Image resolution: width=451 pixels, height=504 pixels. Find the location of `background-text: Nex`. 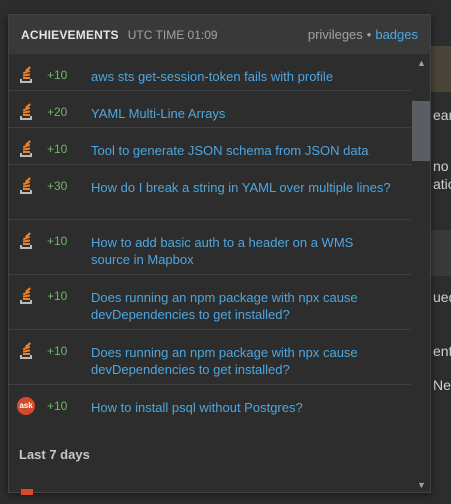

background-text: Nex is located at coordinates (442, 385).